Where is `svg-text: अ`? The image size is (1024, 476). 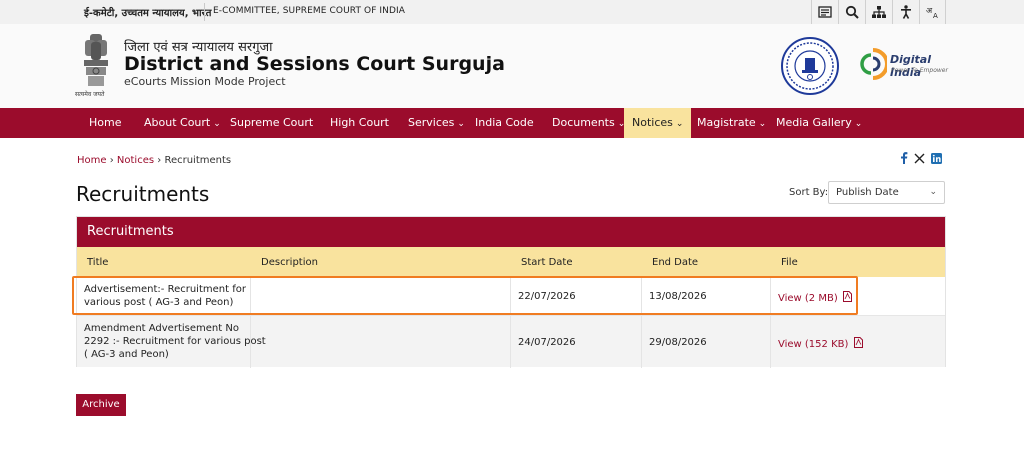 svg-text: अ is located at coordinates (929, 10).